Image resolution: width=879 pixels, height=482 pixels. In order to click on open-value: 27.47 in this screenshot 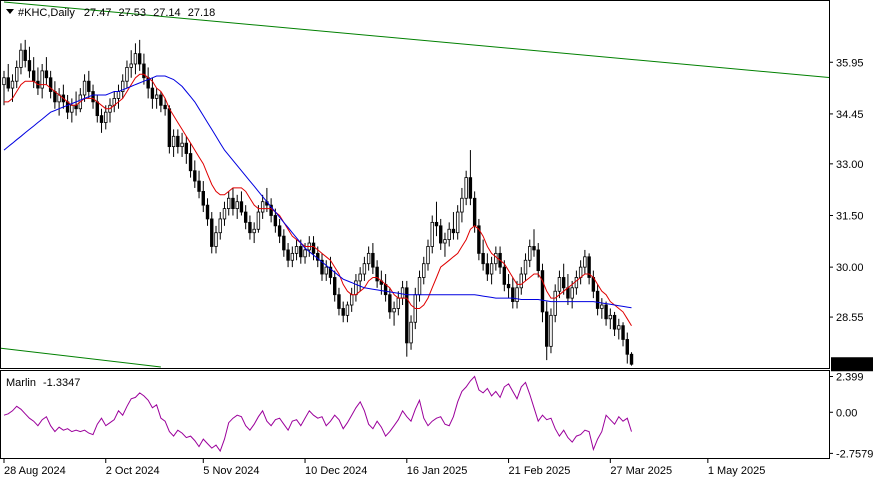, I will do `click(98, 13)`.